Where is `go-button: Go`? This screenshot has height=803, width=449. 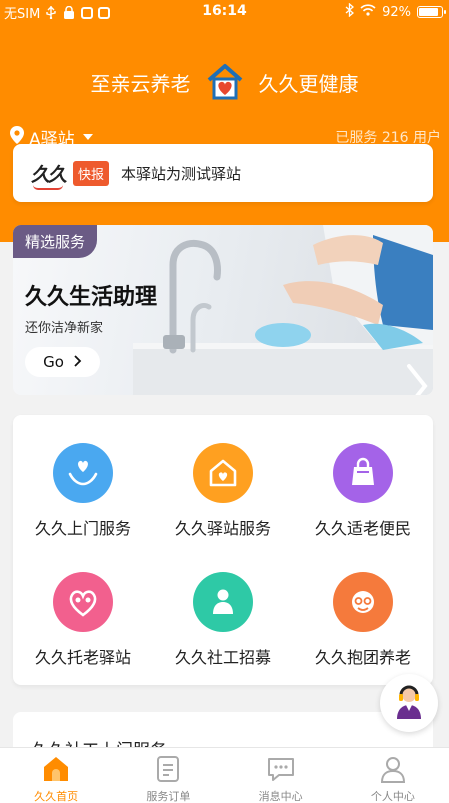
go-button: Go is located at coordinates (62, 362).